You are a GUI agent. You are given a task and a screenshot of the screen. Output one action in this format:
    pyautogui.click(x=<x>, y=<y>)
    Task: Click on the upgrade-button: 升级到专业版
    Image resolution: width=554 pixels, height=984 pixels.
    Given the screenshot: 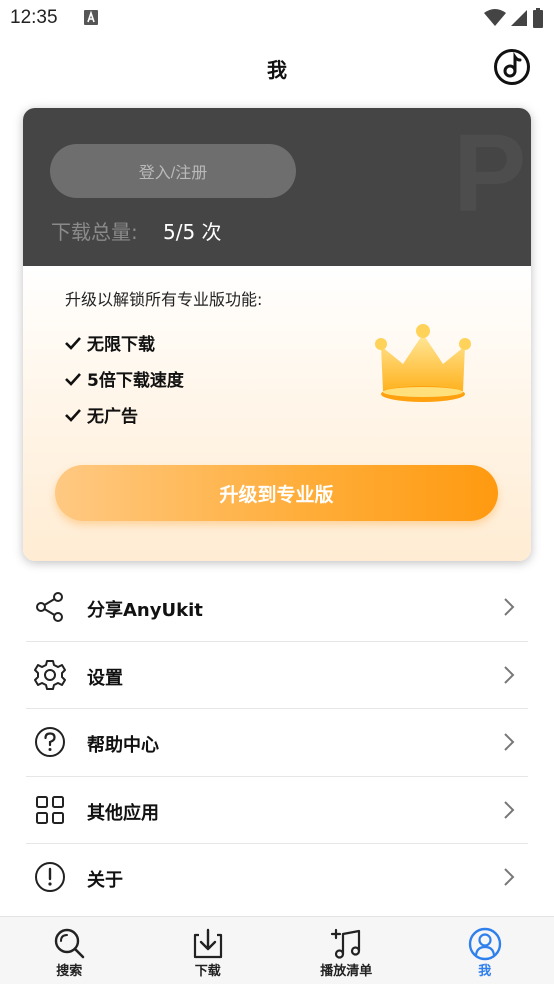 What is the action you would take?
    pyautogui.click(x=276, y=493)
    